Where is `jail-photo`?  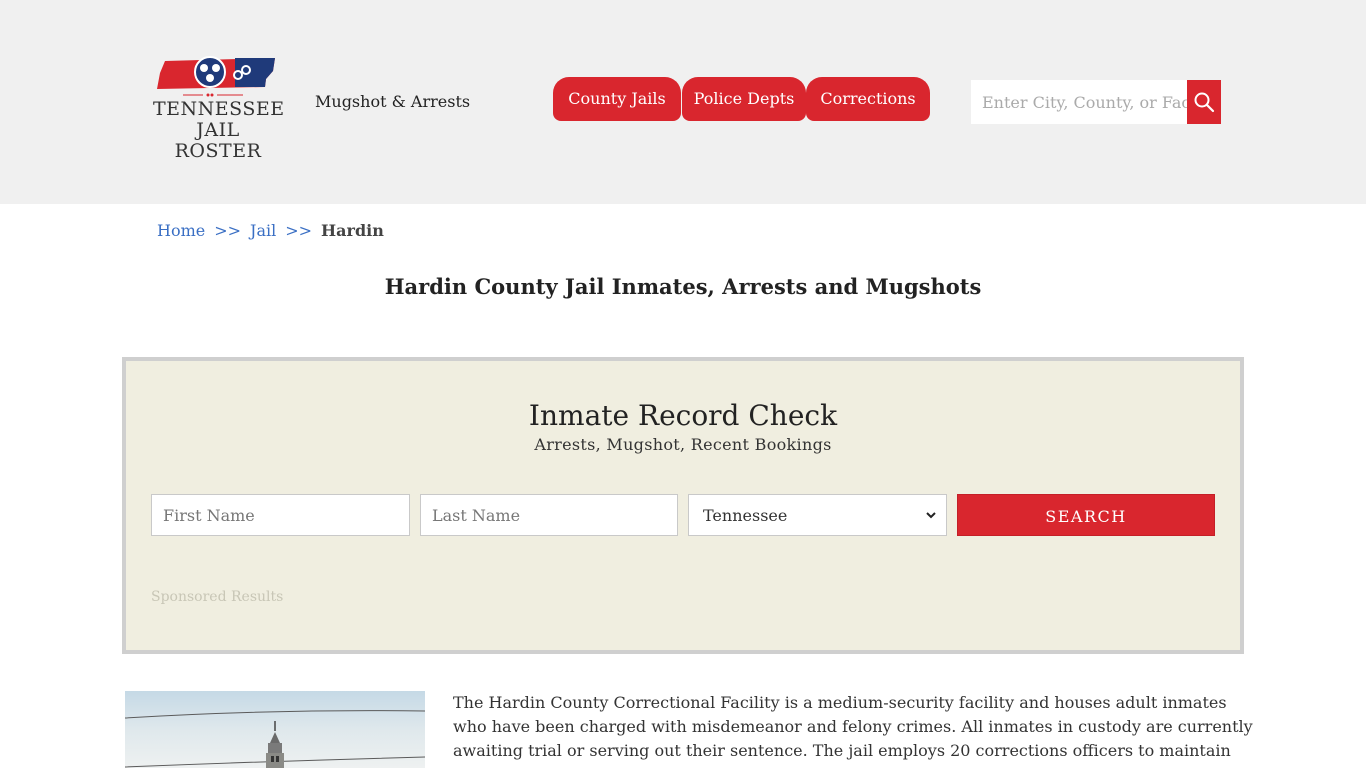
jail-photo is located at coordinates (275, 729).